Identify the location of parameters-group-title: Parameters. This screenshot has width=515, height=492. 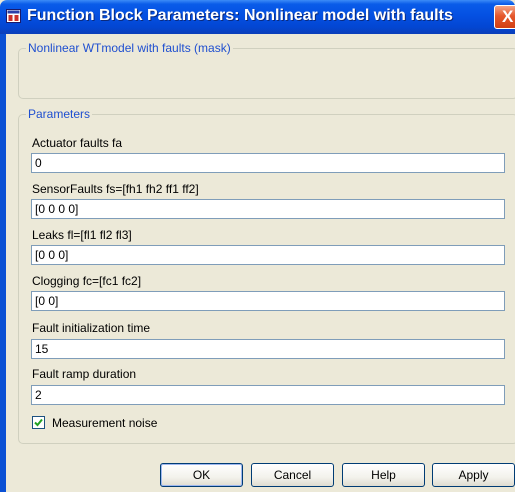
(59, 114).